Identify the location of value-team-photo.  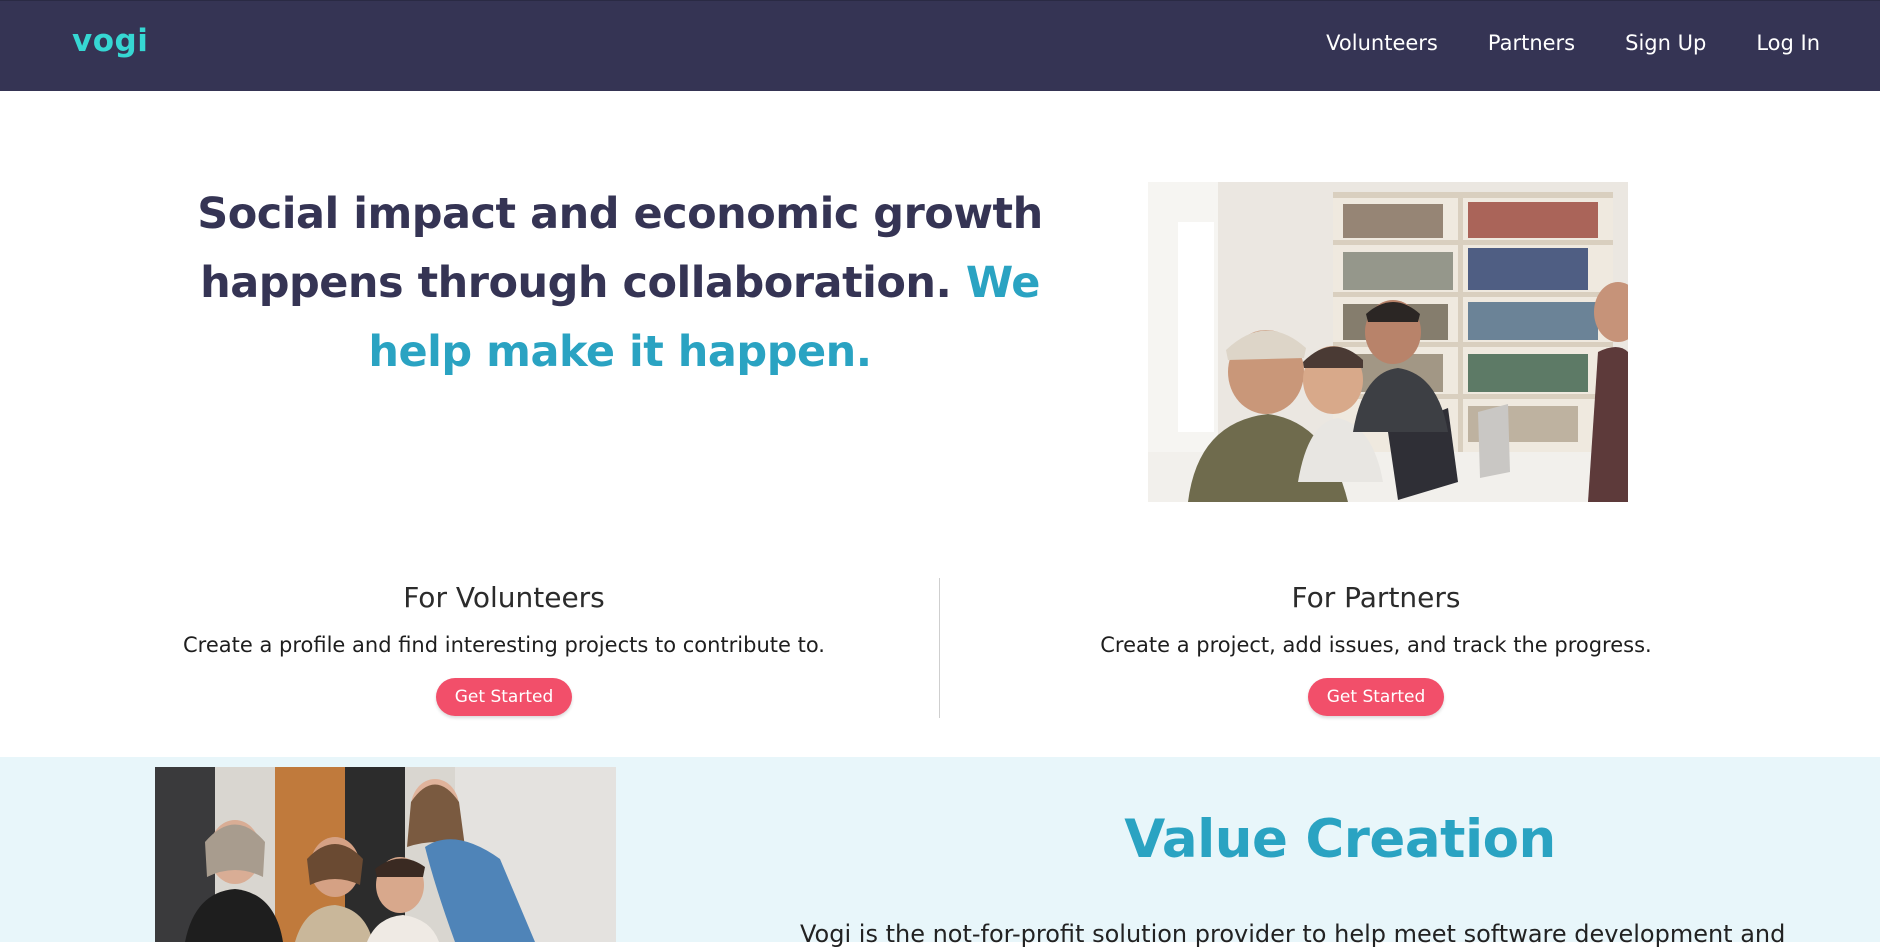
(385, 854).